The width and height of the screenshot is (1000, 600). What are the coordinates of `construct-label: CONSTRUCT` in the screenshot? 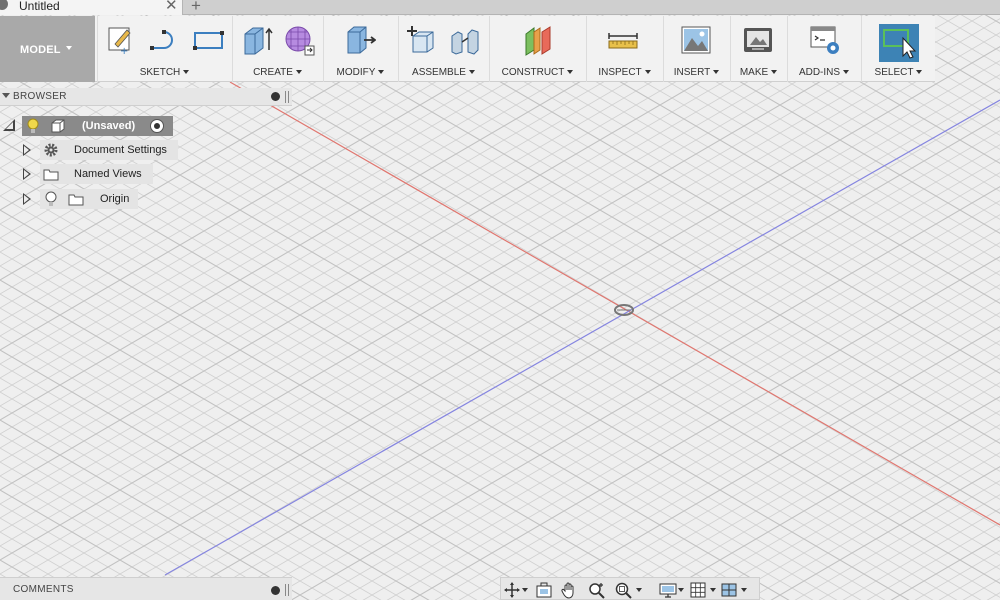 It's located at (533, 72).